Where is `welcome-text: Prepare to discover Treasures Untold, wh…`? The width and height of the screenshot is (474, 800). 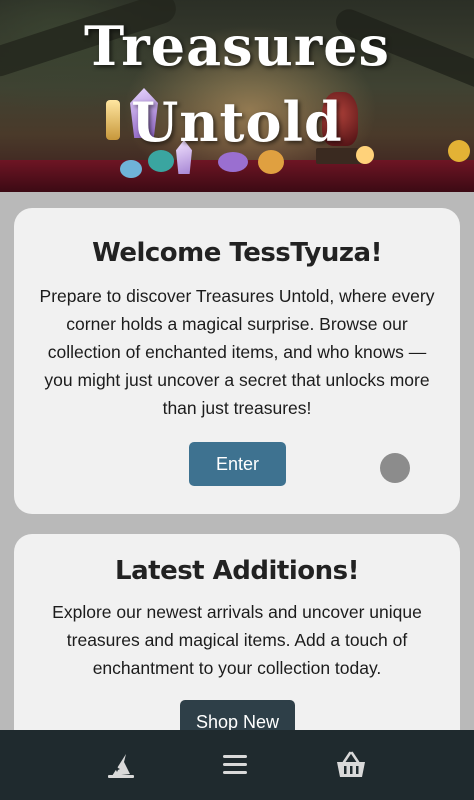 welcome-text: Prepare to discover Treasures Untold, wh… is located at coordinates (237, 352).